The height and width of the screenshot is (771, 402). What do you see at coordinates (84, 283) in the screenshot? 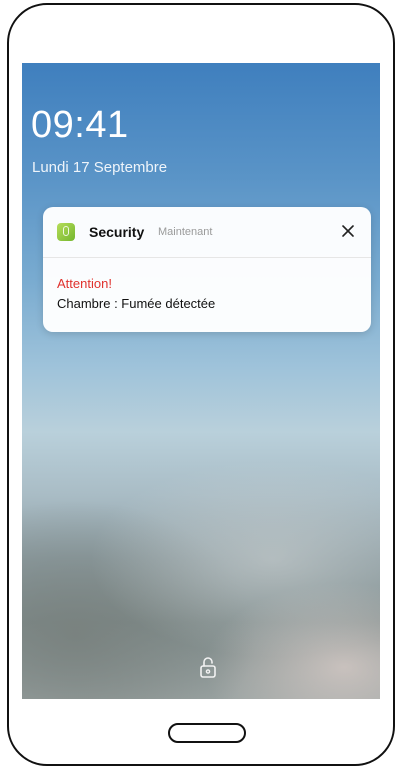
I see `notification-title: Attention!` at bounding box center [84, 283].